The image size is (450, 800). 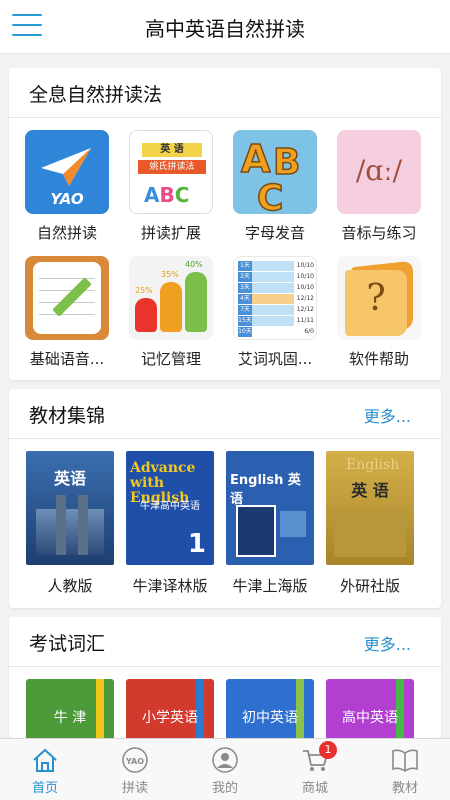 I want to click on textbook-oxford-yilin: Advance with English 牛津高中英语 1, so click(x=170, y=508).